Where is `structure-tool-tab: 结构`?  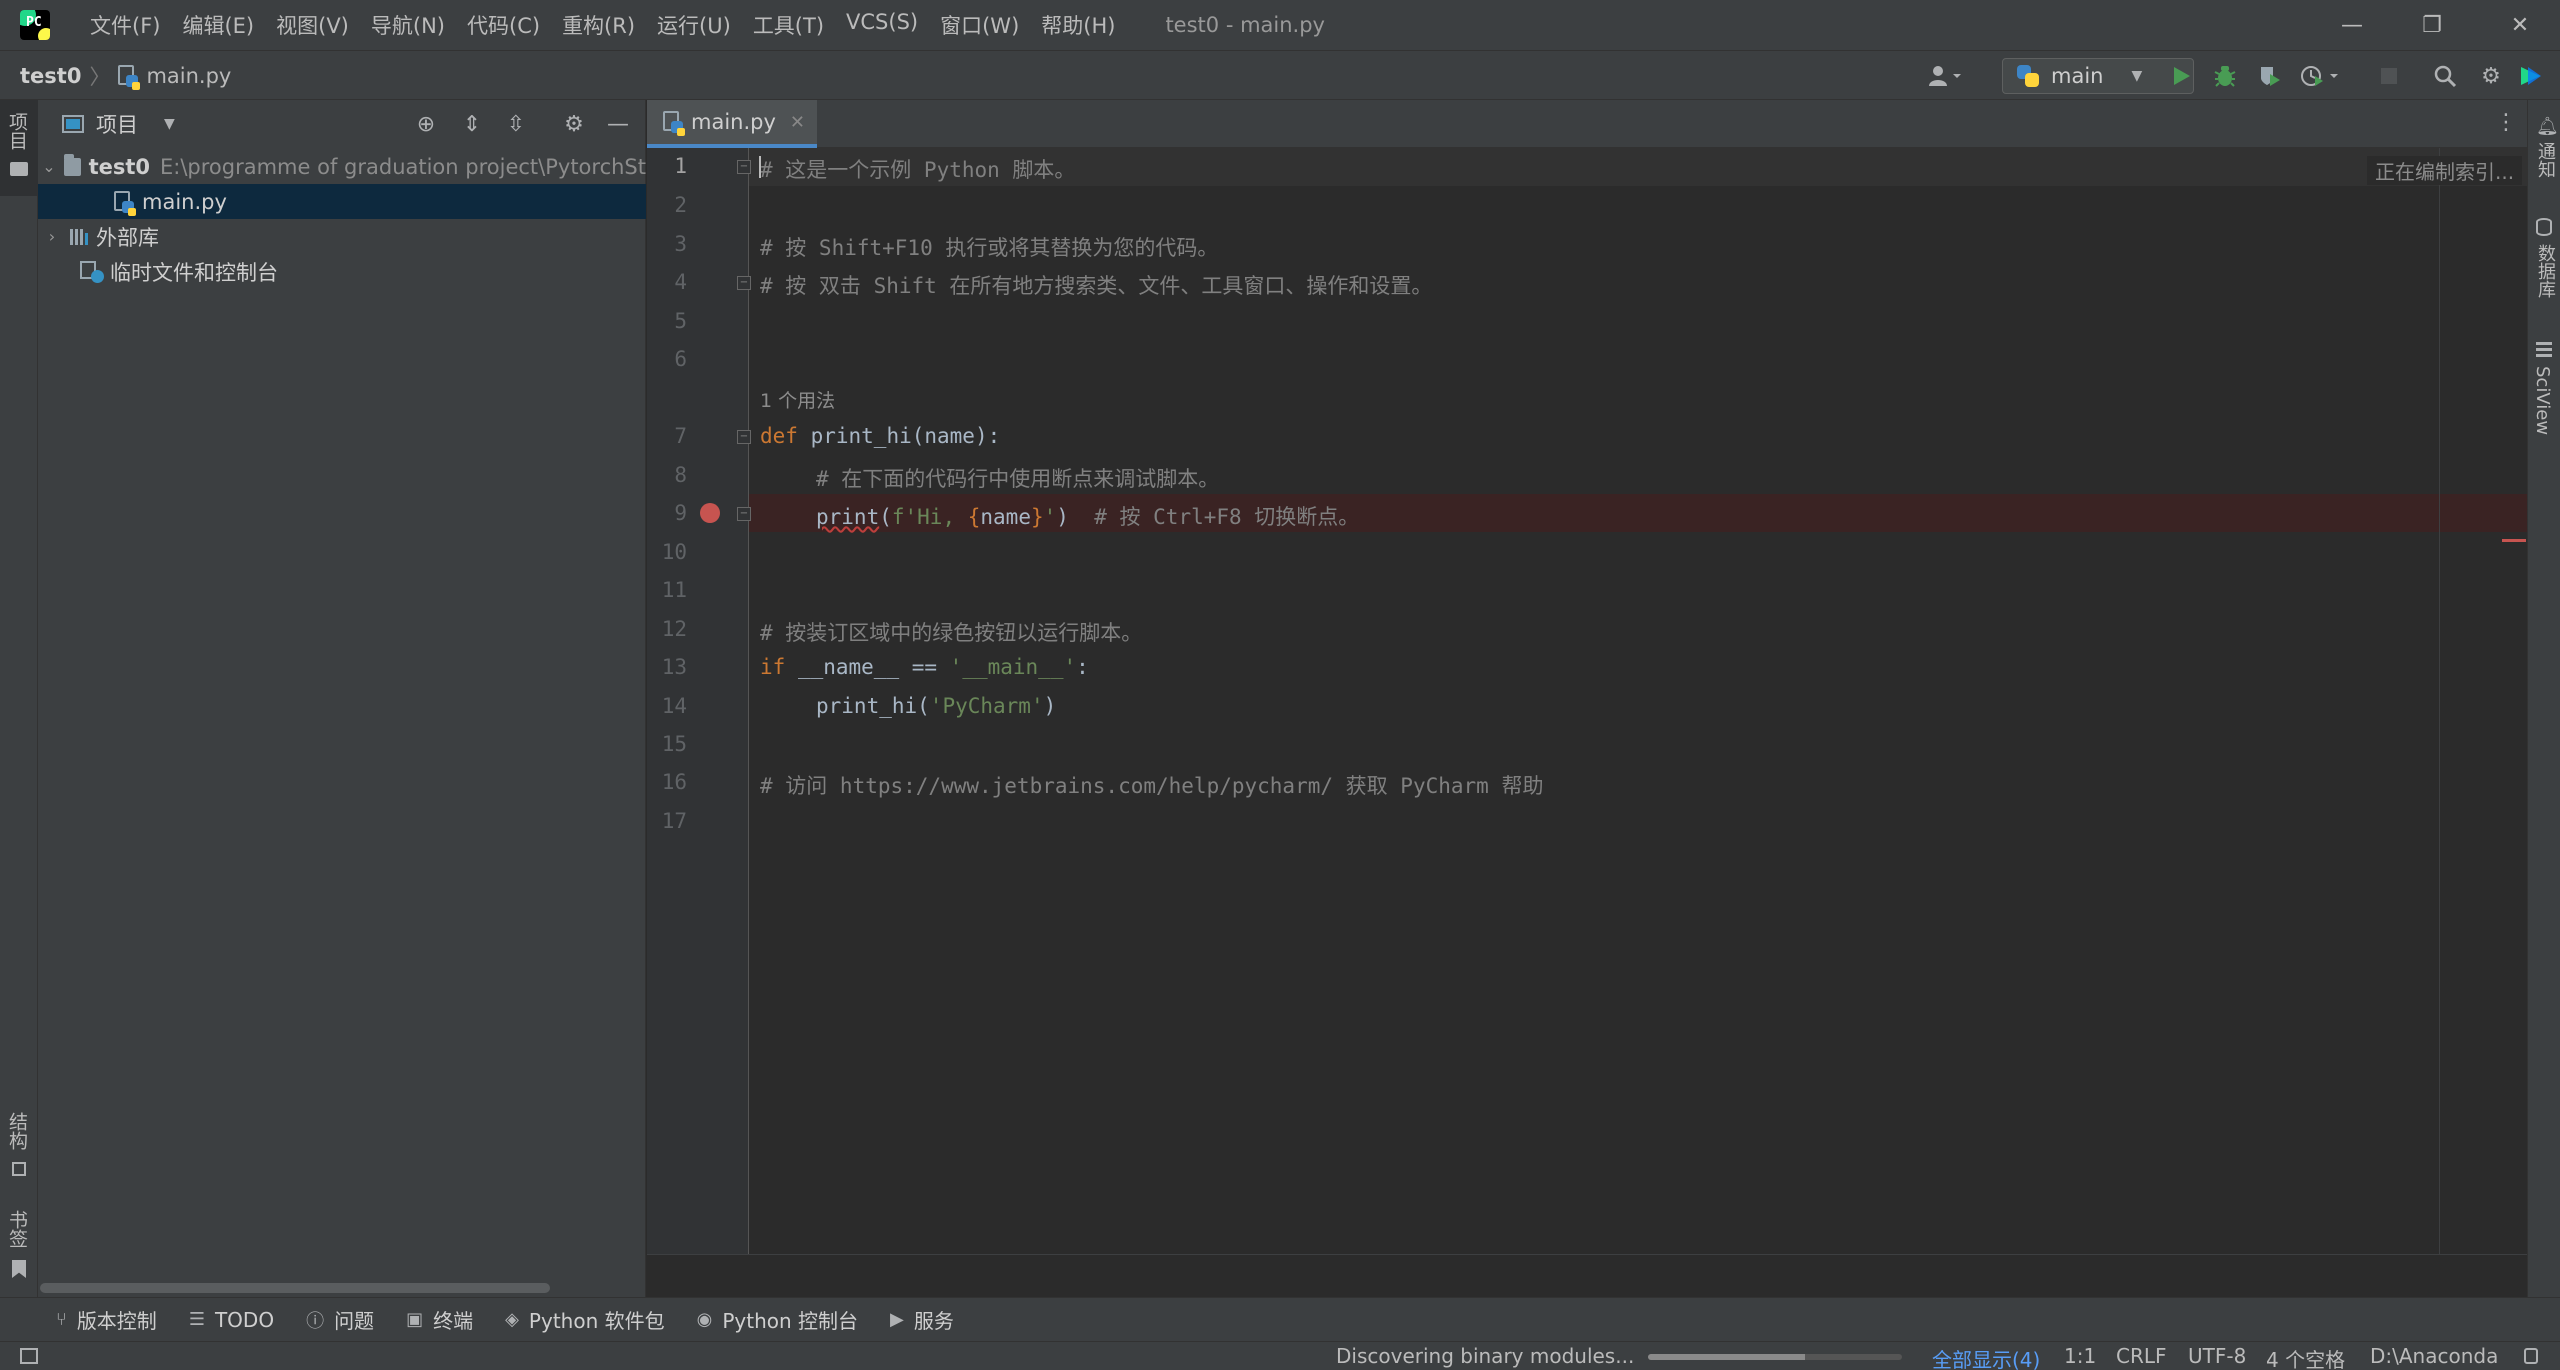 structure-tool-tab: 结构 is located at coordinates (17, 1131).